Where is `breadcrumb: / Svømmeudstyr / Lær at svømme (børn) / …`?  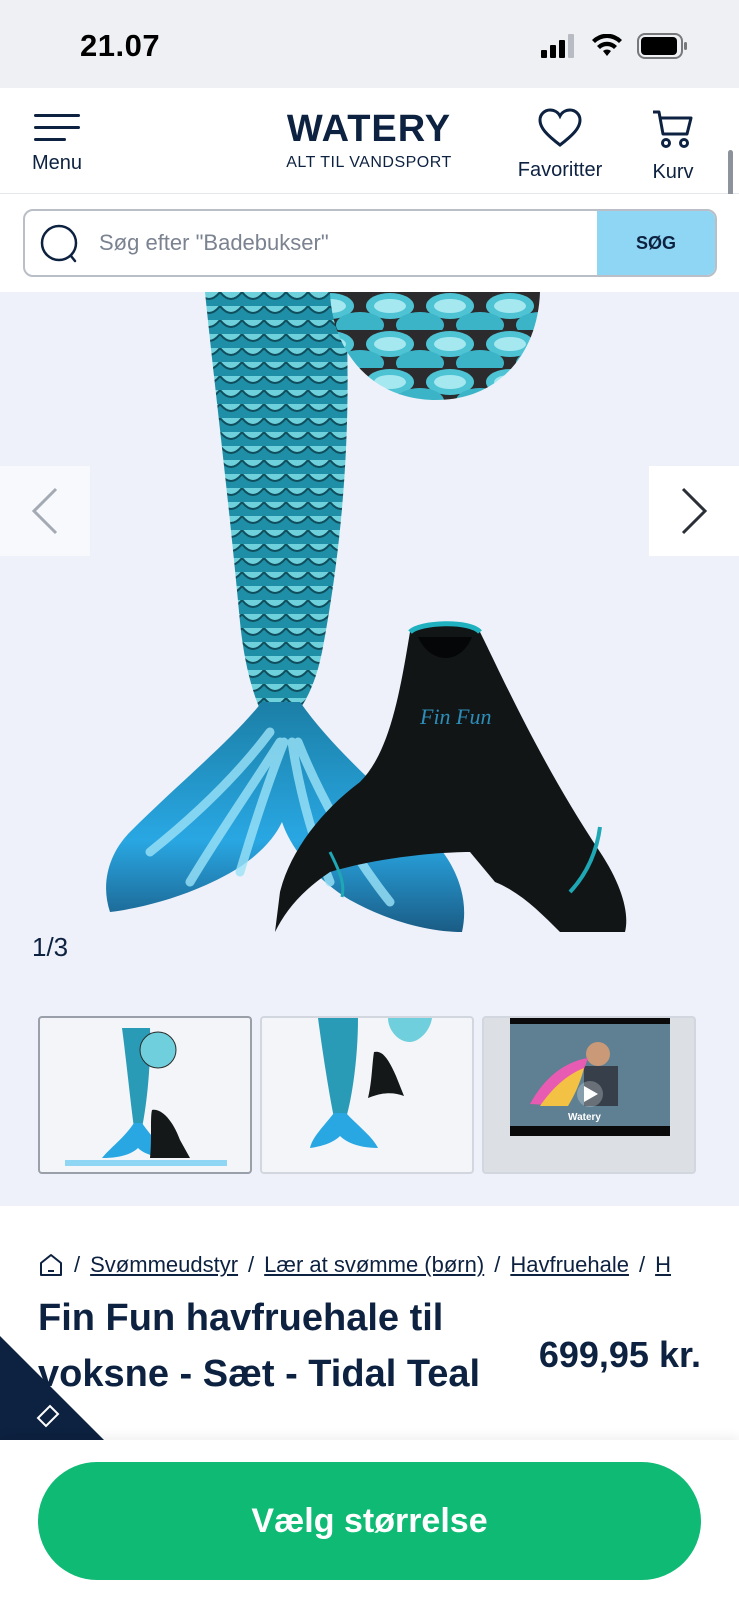
breadcrumb: / Svømmeudstyr / Lær at svømme (børn) / … is located at coordinates (388, 1265).